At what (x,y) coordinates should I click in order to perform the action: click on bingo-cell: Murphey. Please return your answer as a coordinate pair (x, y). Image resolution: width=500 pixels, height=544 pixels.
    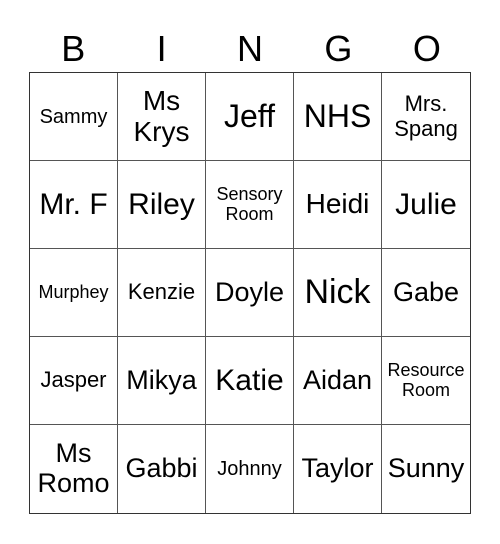
    Looking at the image, I should click on (74, 293).